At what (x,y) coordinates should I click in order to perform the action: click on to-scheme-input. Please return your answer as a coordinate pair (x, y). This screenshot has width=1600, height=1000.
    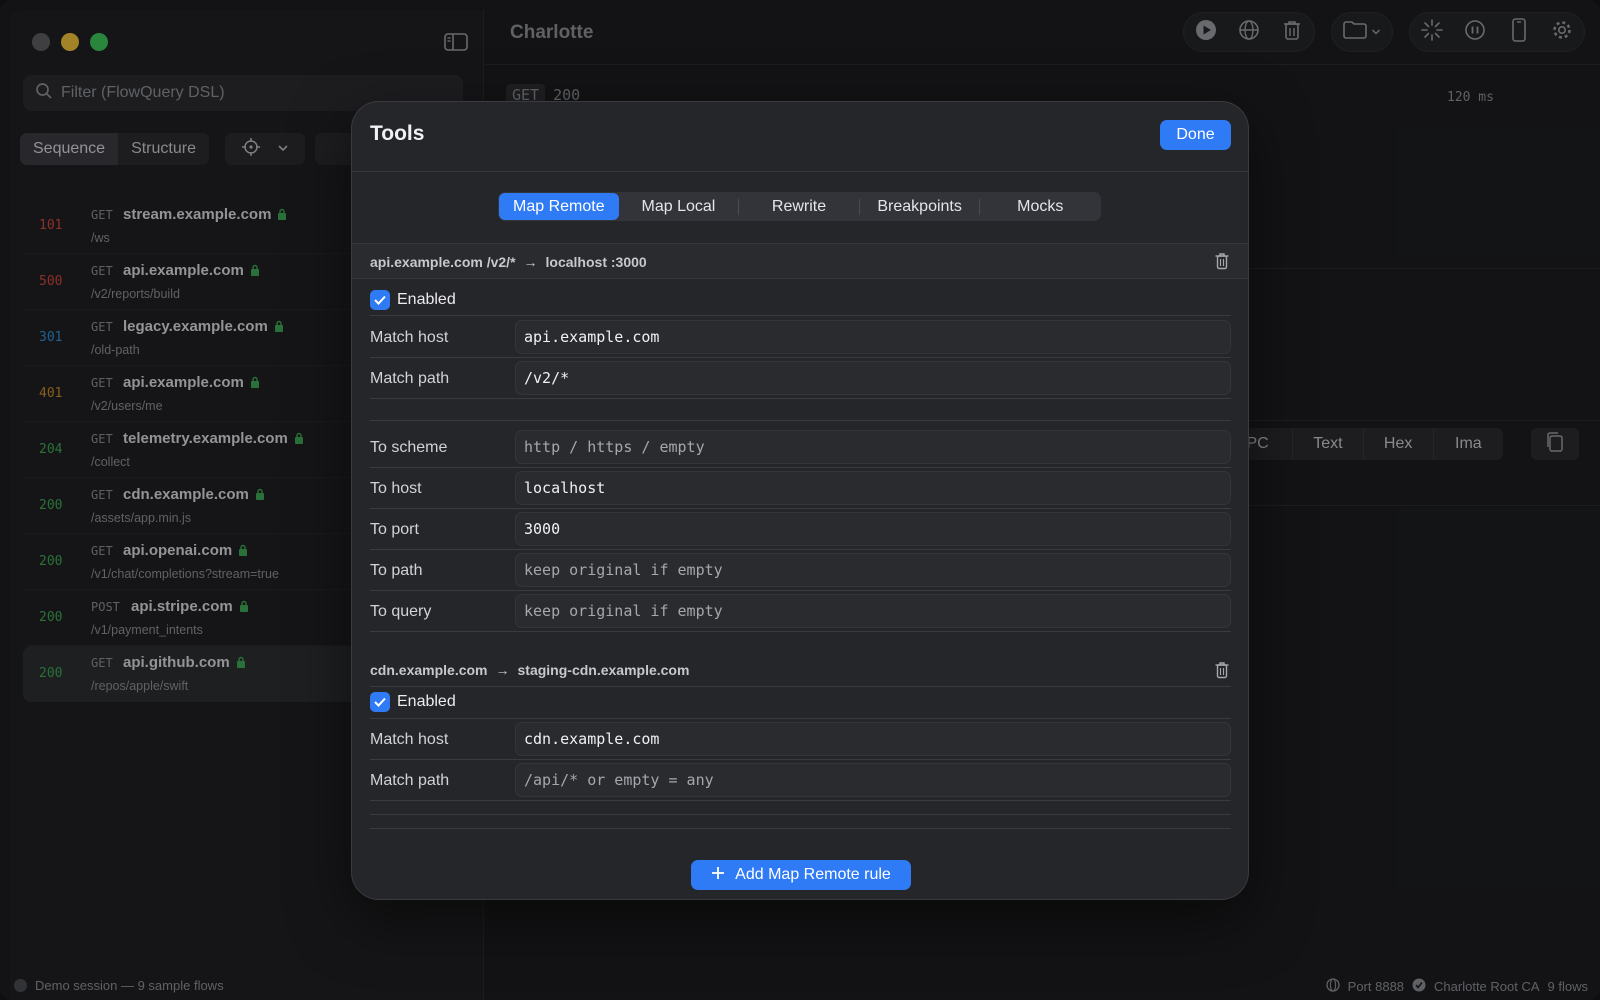
    Looking at the image, I should click on (873, 447).